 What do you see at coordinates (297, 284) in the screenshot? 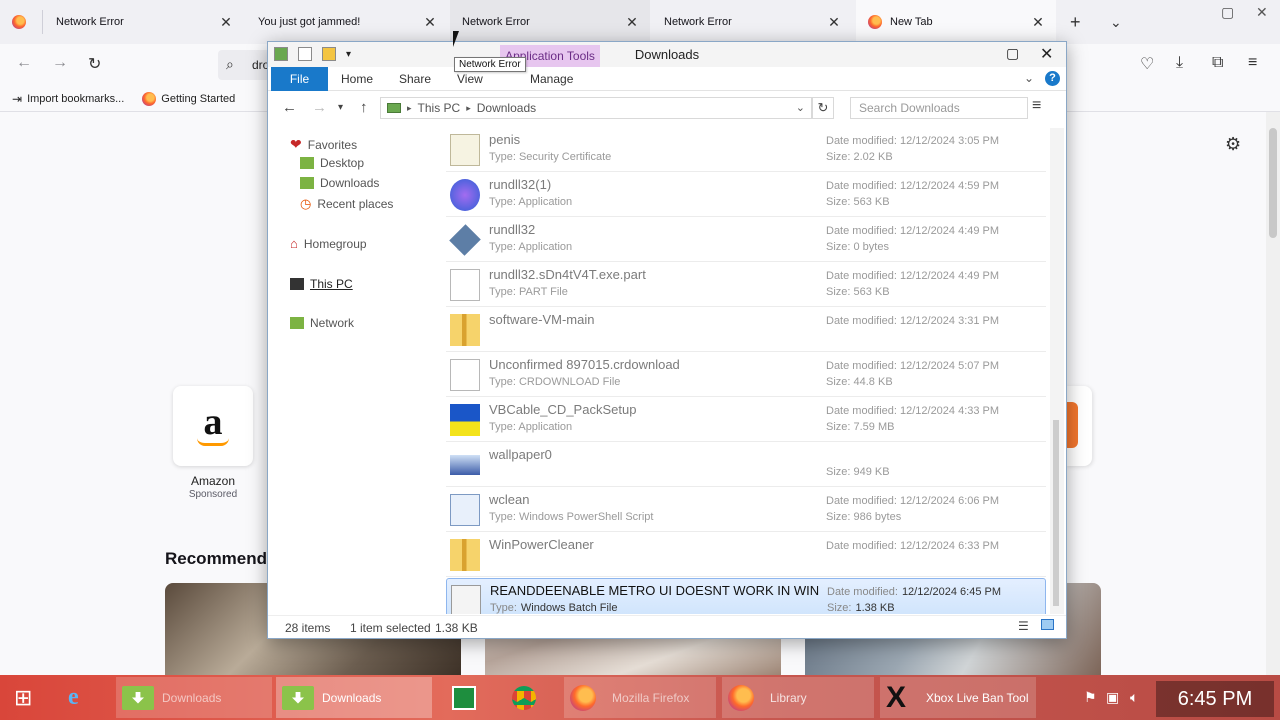
I see `monitor-icon` at bounding box center [297, 284].